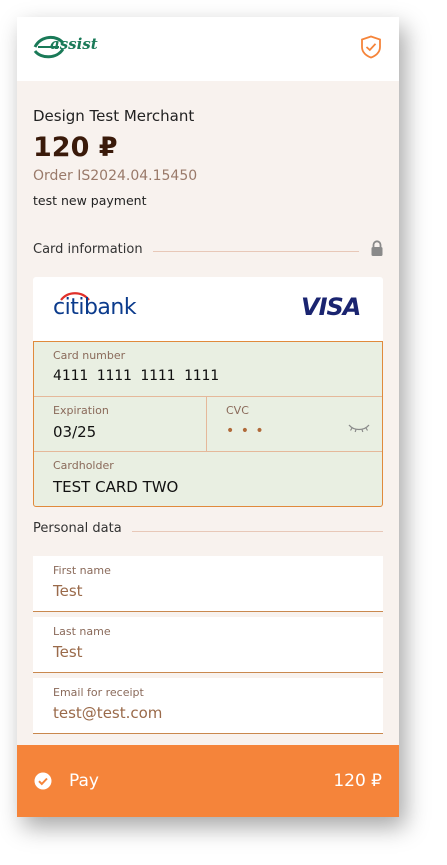 Image resolution: width=447 pixels, height=865 pixels. What do you see at coordinates (93, 249) in the screenshot?
I see `card-section-title: Card information` at bounding box center [93, 249].